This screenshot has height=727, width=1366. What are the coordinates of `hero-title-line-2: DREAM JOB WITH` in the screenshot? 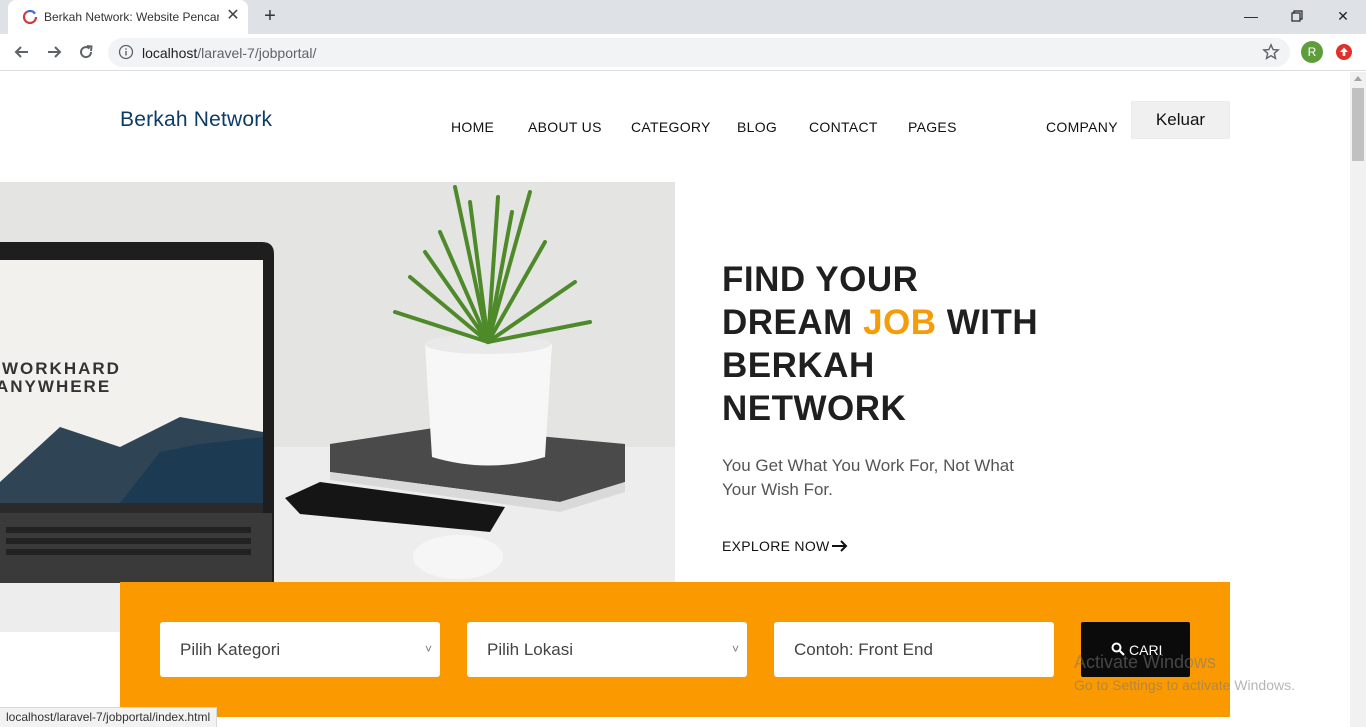 It's located at (892, 322).